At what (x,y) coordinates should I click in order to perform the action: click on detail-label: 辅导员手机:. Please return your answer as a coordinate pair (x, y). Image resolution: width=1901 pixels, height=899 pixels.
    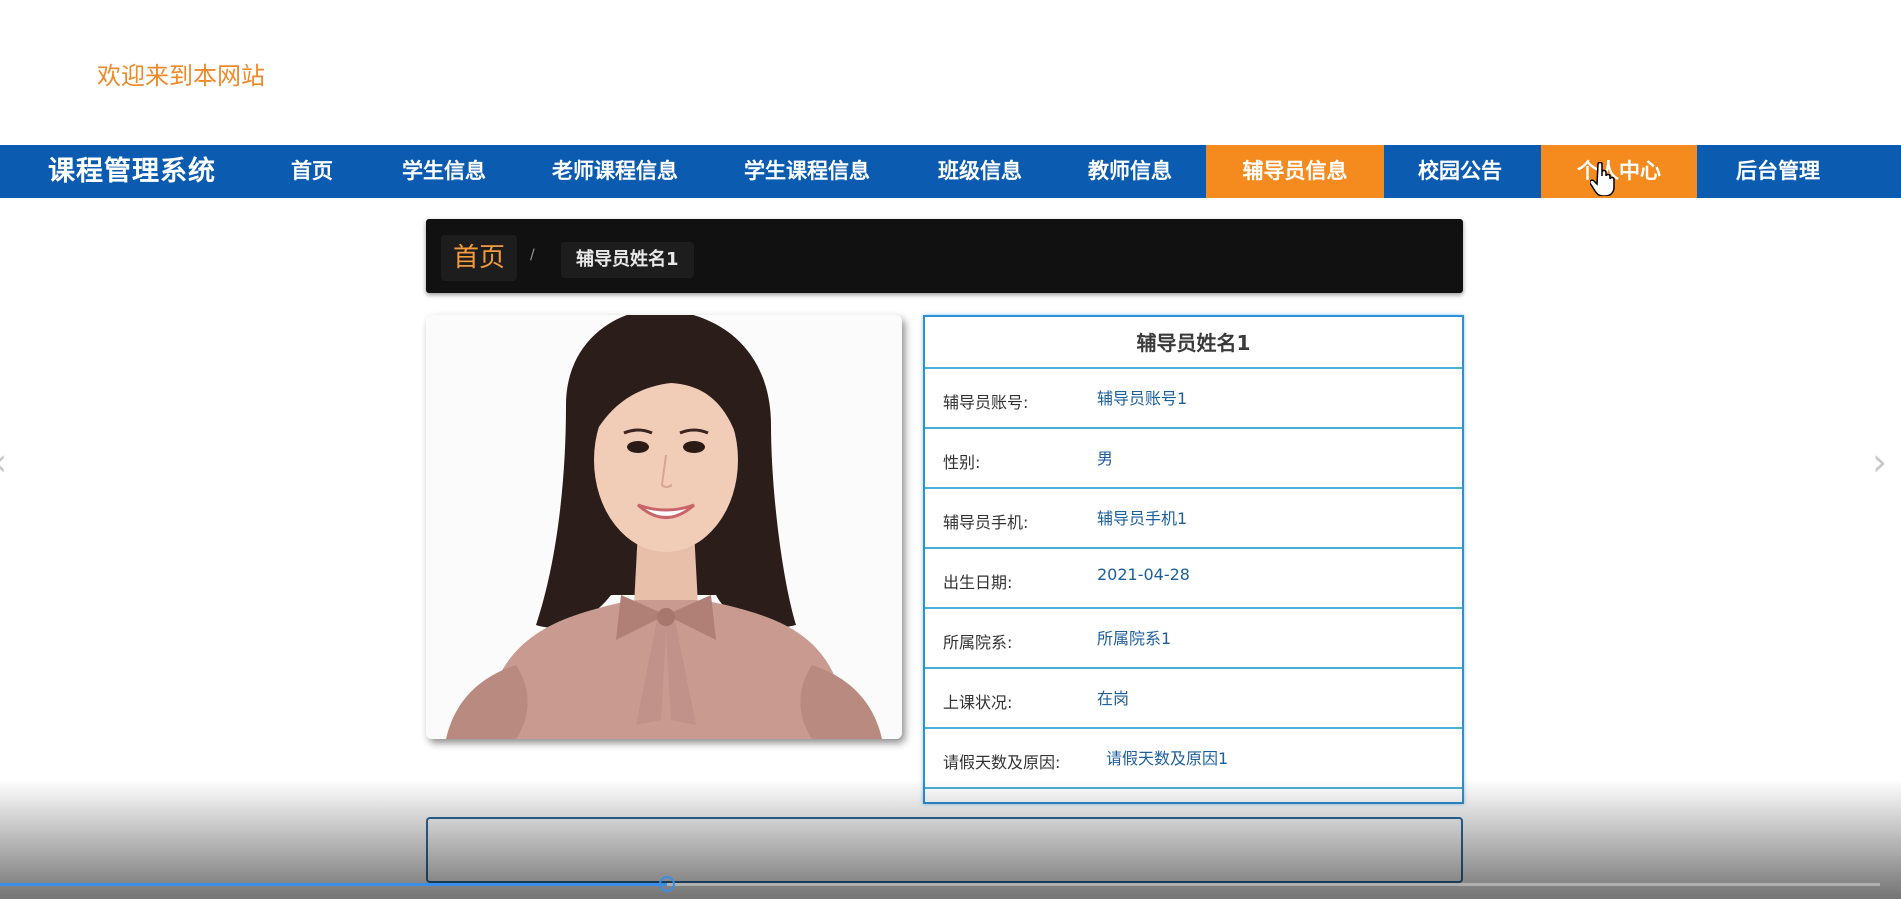
    Looking at the image, I should click on (986, 522).